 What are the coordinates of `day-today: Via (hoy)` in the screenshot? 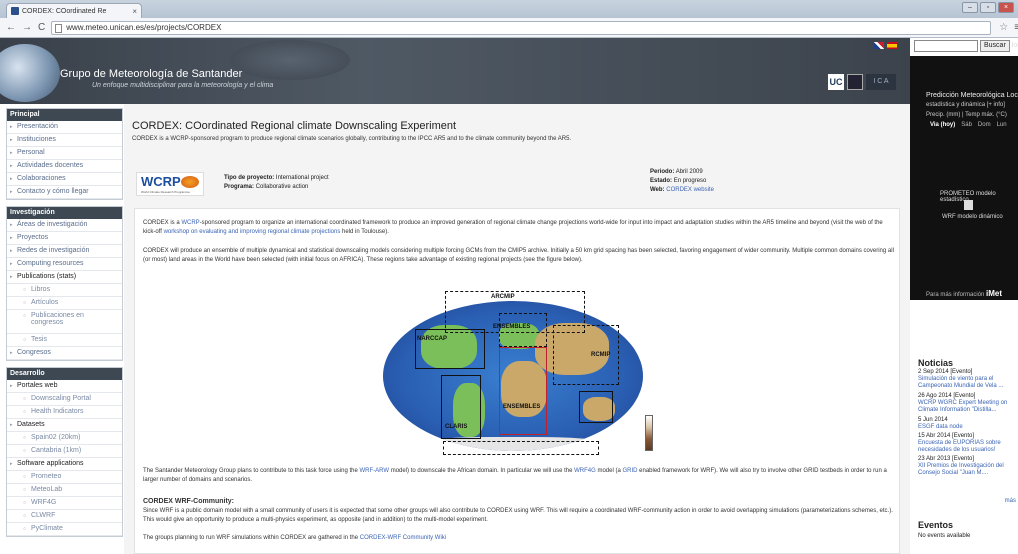 It's located at (942, 125).